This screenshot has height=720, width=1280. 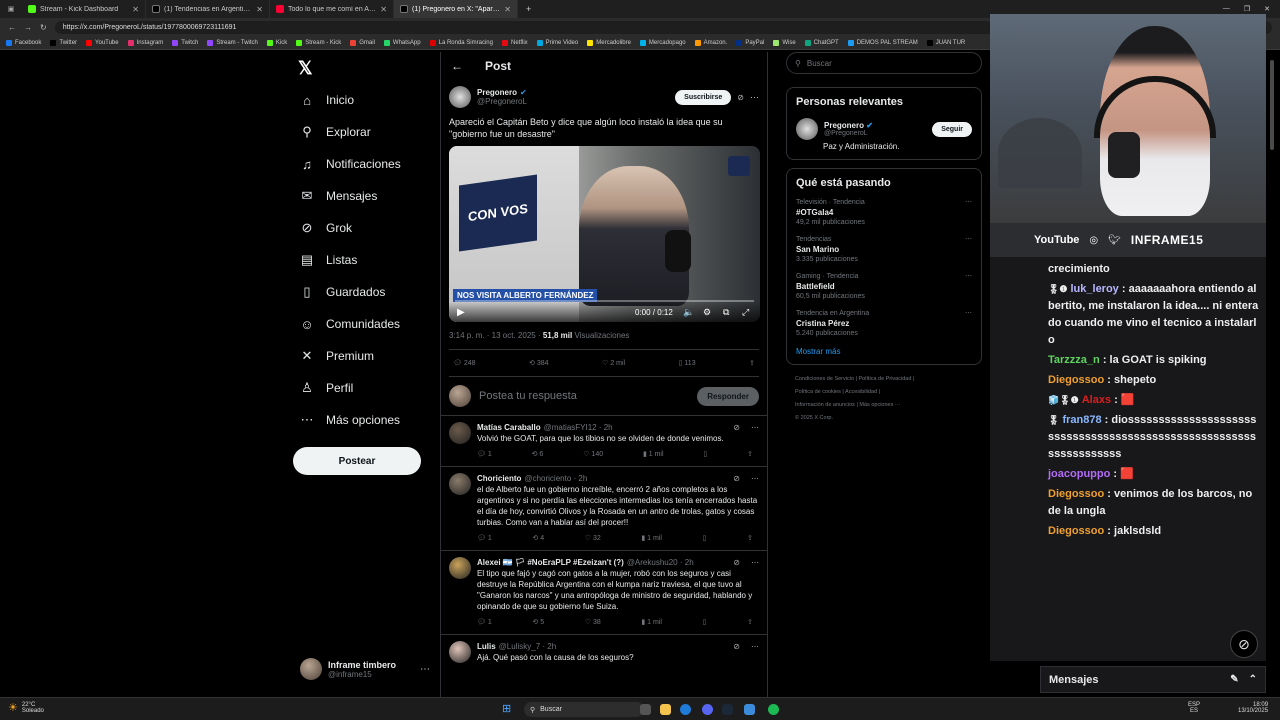 What do you see at coordinates (728, 396) in the screenshot?
I see `reply-button: Responder` at bounding box center [728, 396].